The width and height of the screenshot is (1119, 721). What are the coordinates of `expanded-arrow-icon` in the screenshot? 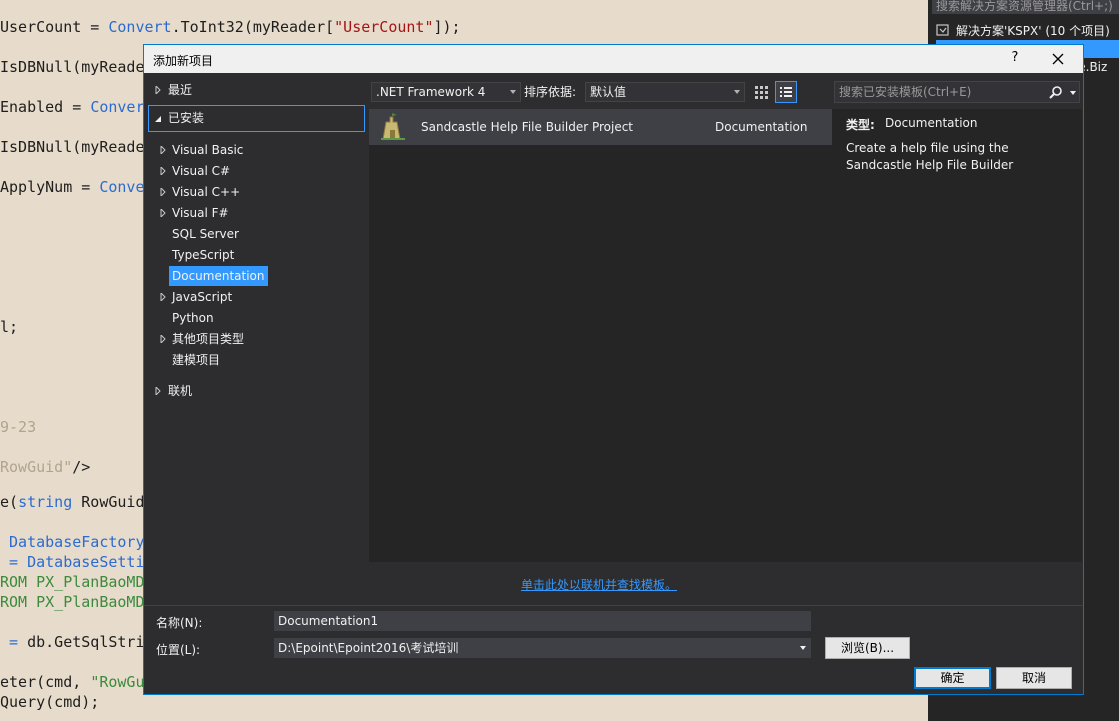 It's located at (158, 119).